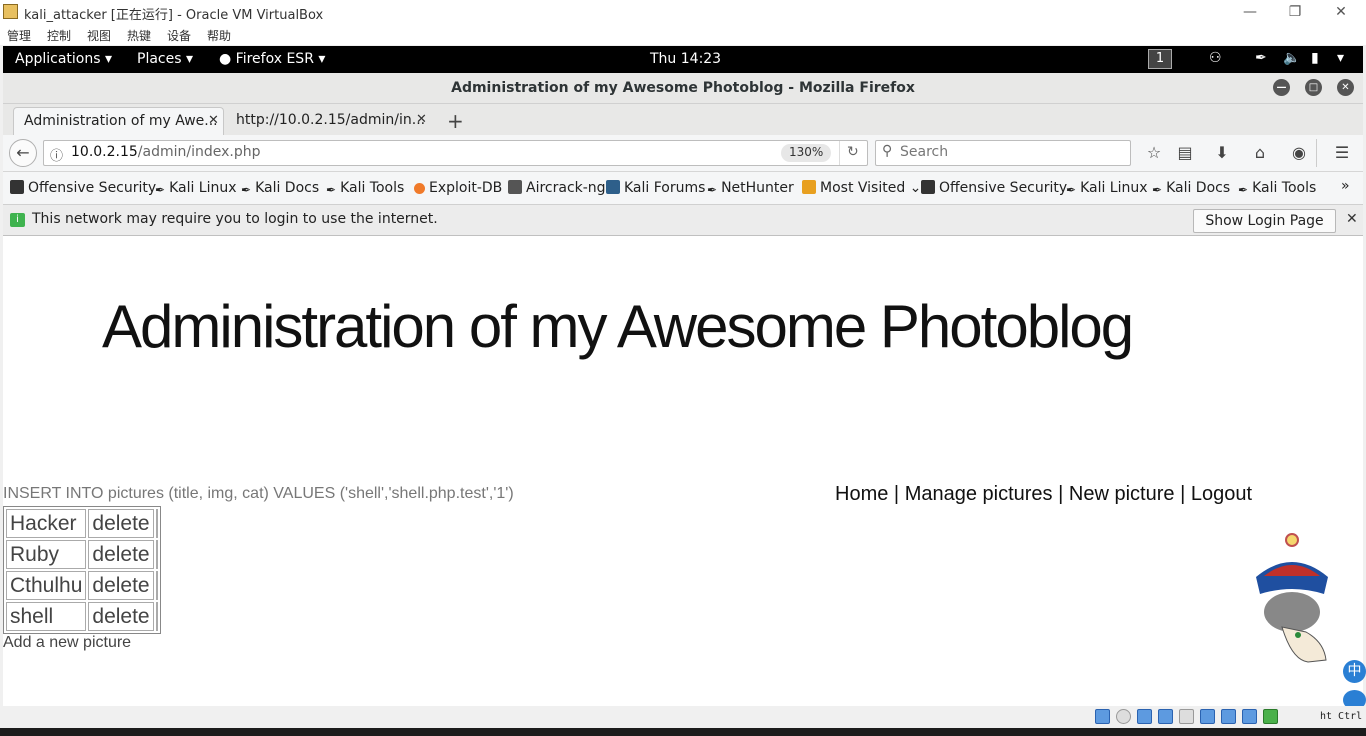  What do you see at coordinates (683, 34) in the screenshot?
I see `virtualbox-menu-bar: 管理 控制 视图 热键 设备 帮助` at bounding box center [683, 34].